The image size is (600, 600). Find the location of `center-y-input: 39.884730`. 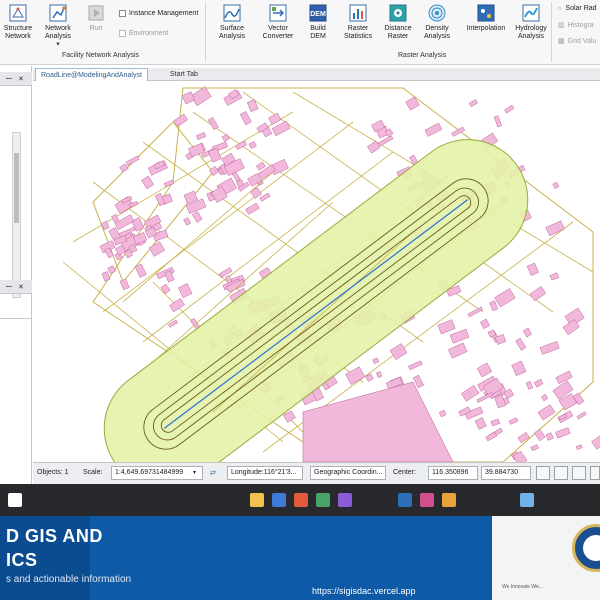

center-y-input: 39.884730 is located at coordinates (506, 473).